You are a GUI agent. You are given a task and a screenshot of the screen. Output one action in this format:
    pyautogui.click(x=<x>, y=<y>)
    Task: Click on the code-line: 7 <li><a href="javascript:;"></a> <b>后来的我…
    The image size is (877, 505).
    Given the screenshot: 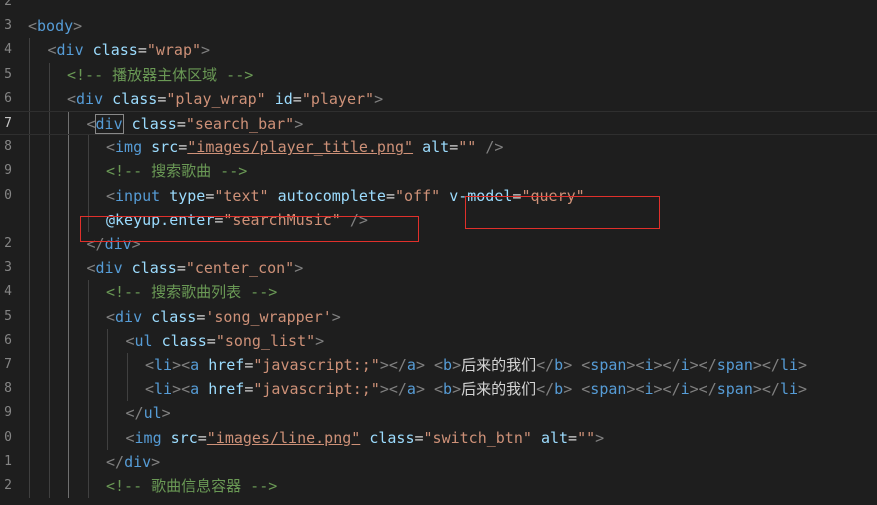 What is the action you would take?
    pyautogui.click(x=438, y=365)
    